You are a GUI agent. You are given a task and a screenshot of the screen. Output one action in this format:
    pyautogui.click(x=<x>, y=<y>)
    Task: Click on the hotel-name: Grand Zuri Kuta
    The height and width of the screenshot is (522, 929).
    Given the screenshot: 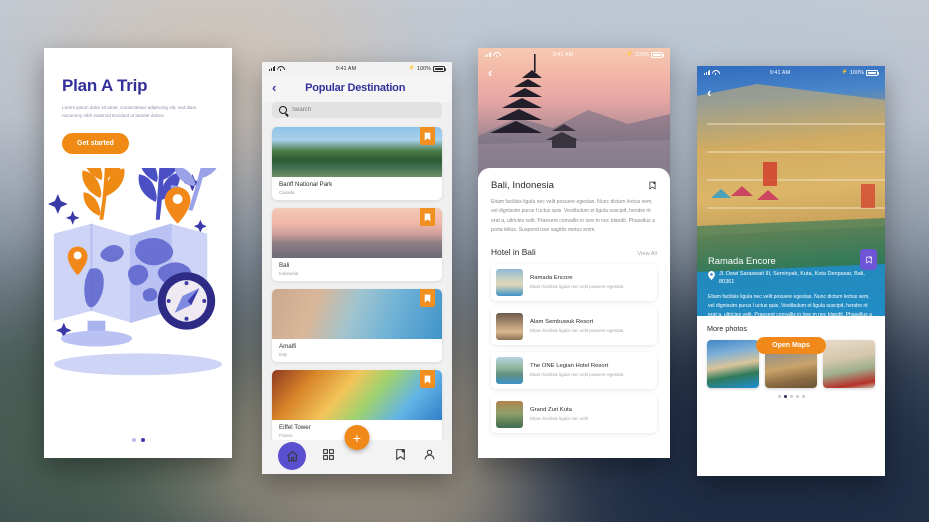 What is the action you would take?
    pyautogui.click(x=551, y=409)
    